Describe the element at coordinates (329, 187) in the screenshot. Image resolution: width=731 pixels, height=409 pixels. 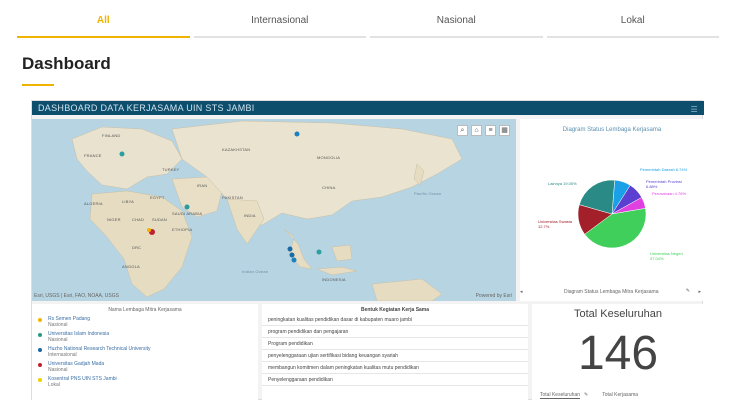
I see `map-label: CHINA` at that location.